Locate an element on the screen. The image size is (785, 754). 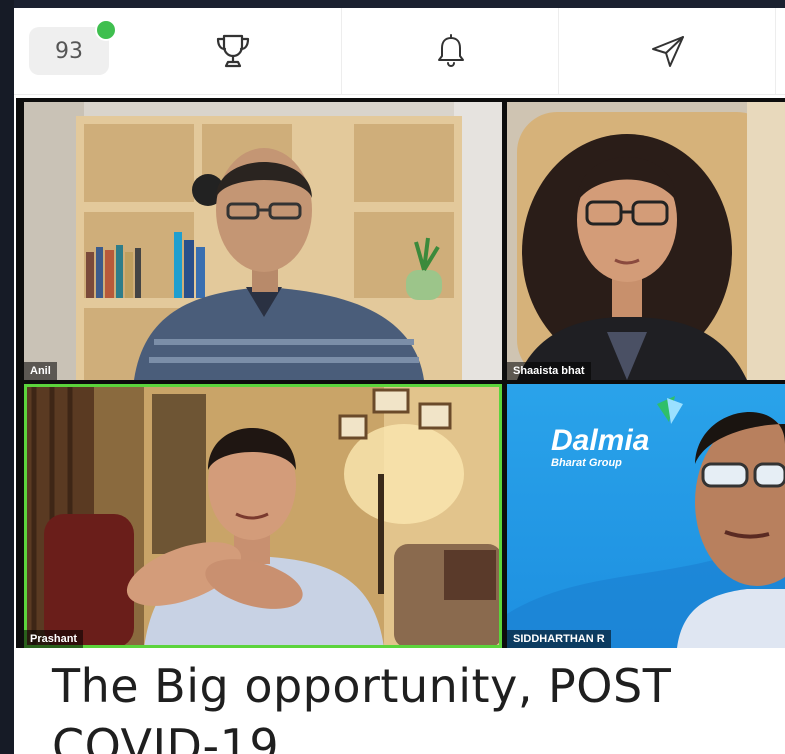
toolbar-overflow-cell is located at coordinates (780, 51).